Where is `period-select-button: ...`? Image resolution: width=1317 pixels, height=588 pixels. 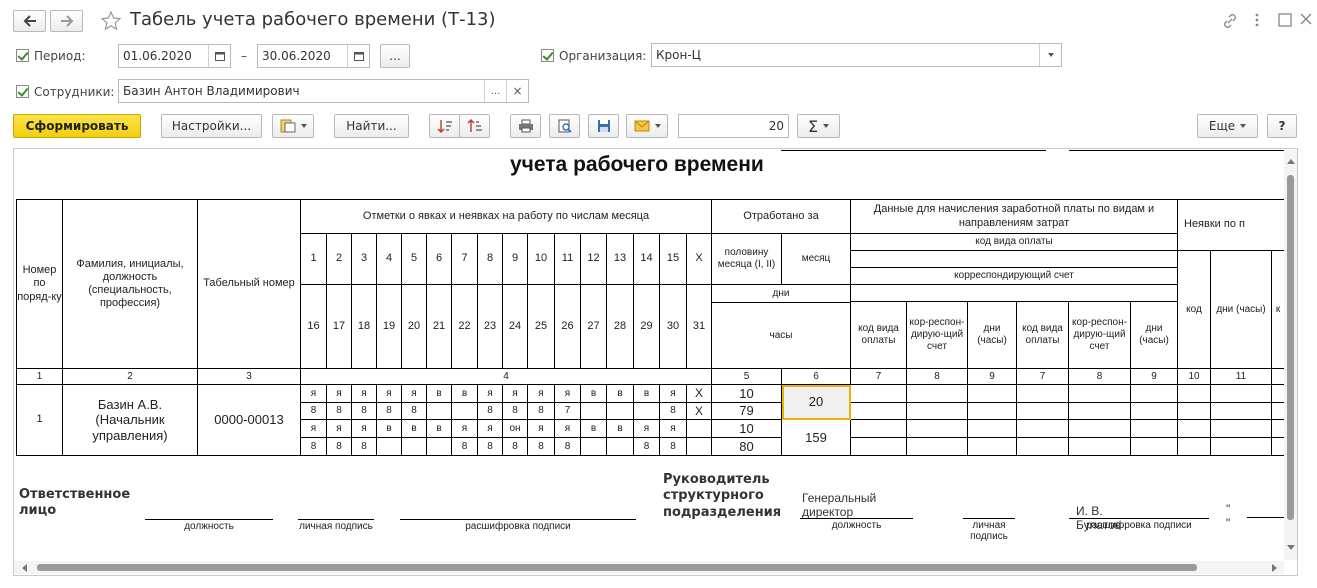 period-select-button: ... is located at coordinates (395, 56).